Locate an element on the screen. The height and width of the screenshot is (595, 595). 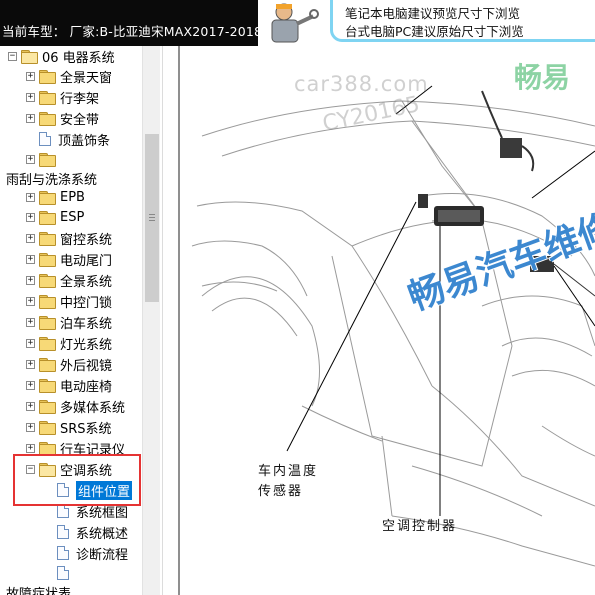
tree-node-label: 外后视镜 is located at coordinates (86, 366).